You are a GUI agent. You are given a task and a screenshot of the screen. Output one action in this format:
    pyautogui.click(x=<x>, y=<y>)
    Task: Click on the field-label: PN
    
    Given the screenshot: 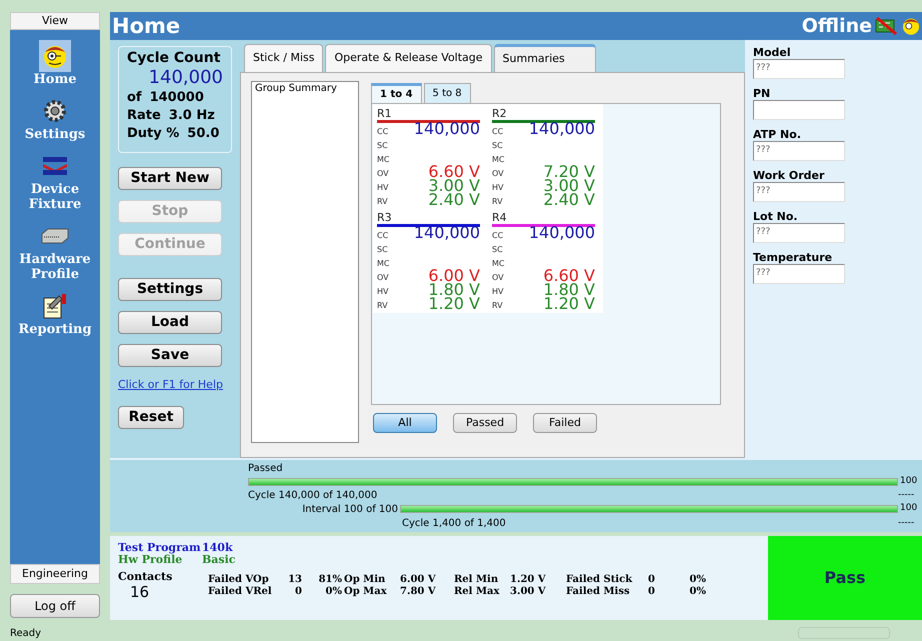 What is the action you would take?
    pyautogui.click(x=762, y=93)
    